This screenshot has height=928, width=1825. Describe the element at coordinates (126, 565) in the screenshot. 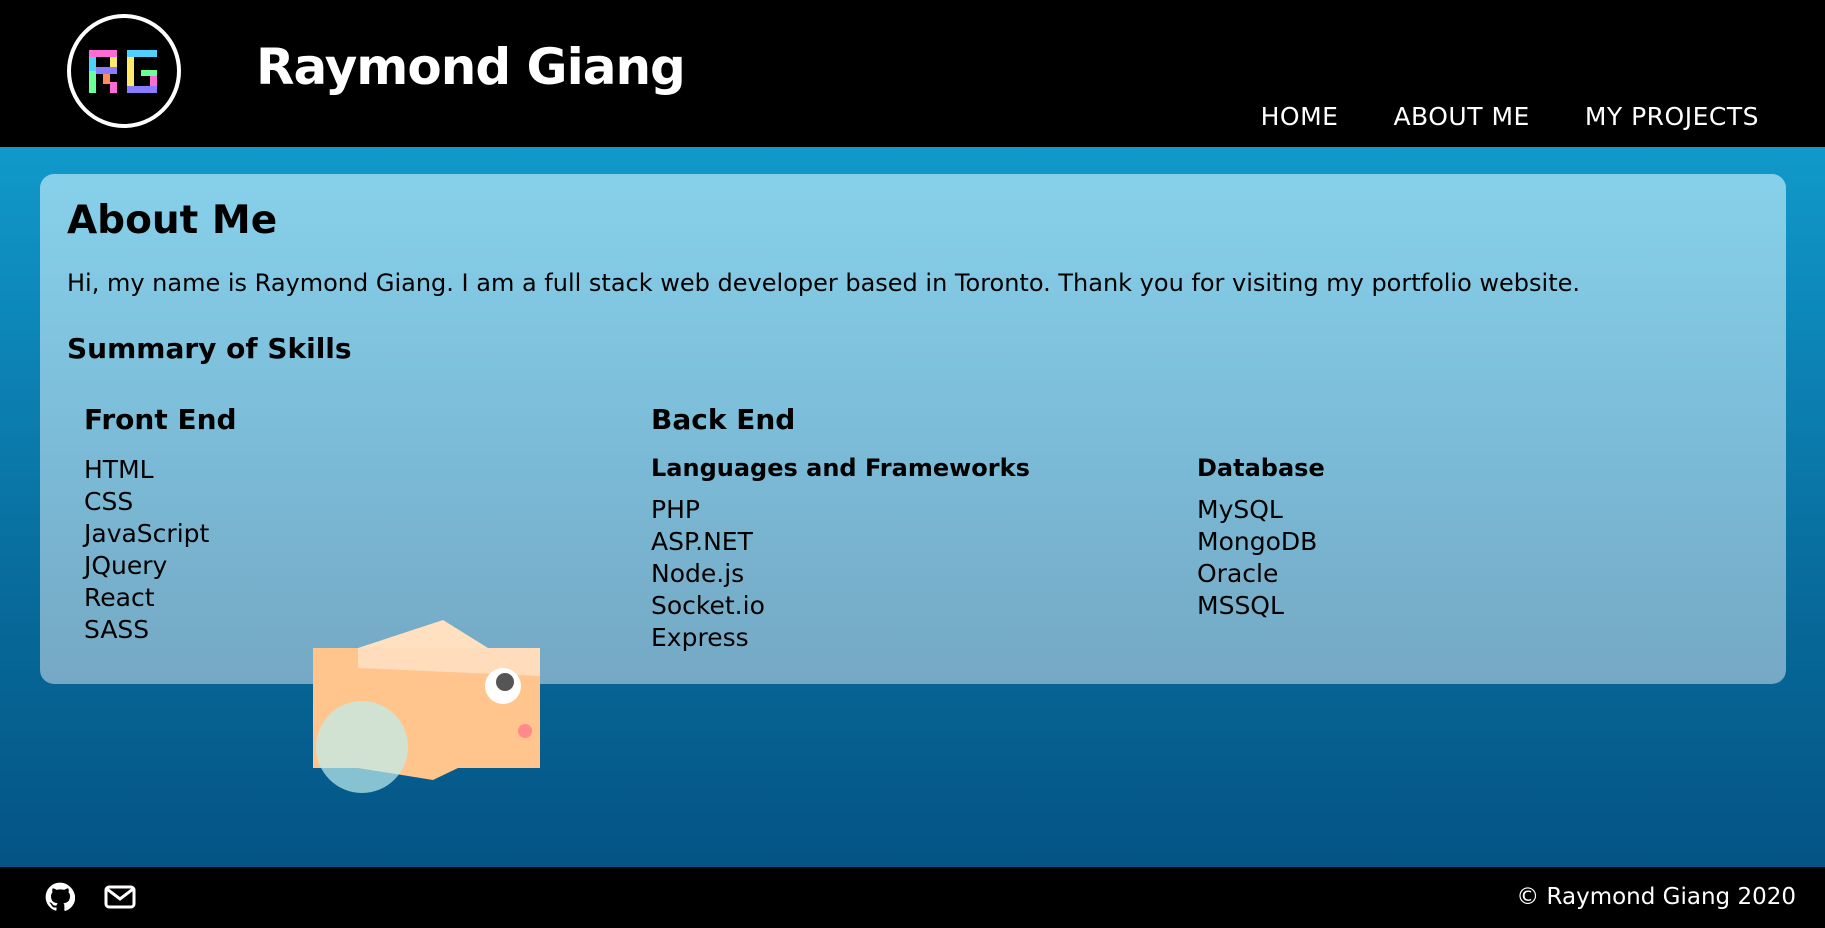

I see `list-item: JQuery` at that location.